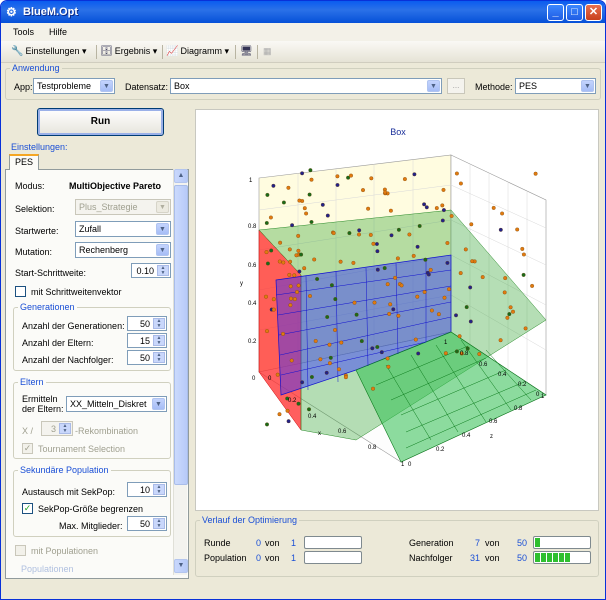 The image size is (606, 600). Describe the element at coordinates (574, 12) in the screenshot. I see `maximize-button: □` at that location.